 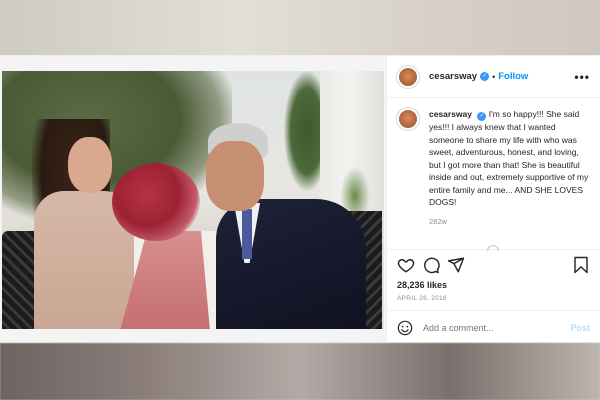 What do you see at coordinates (513, 76) in the screenshot?
I see `follow-button: Follow` at bounding box center [513, 76].